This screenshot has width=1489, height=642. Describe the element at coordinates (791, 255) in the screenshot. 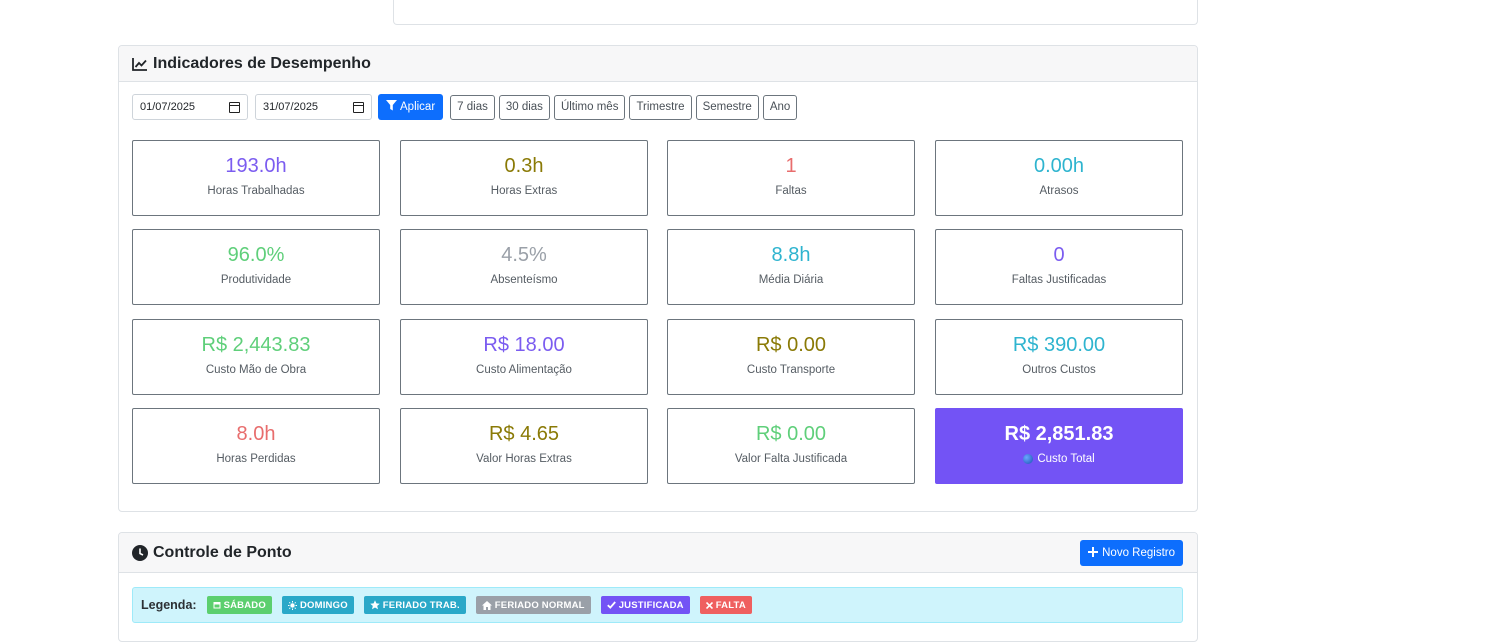

I see `kpi-value: 8.8h` at that location.